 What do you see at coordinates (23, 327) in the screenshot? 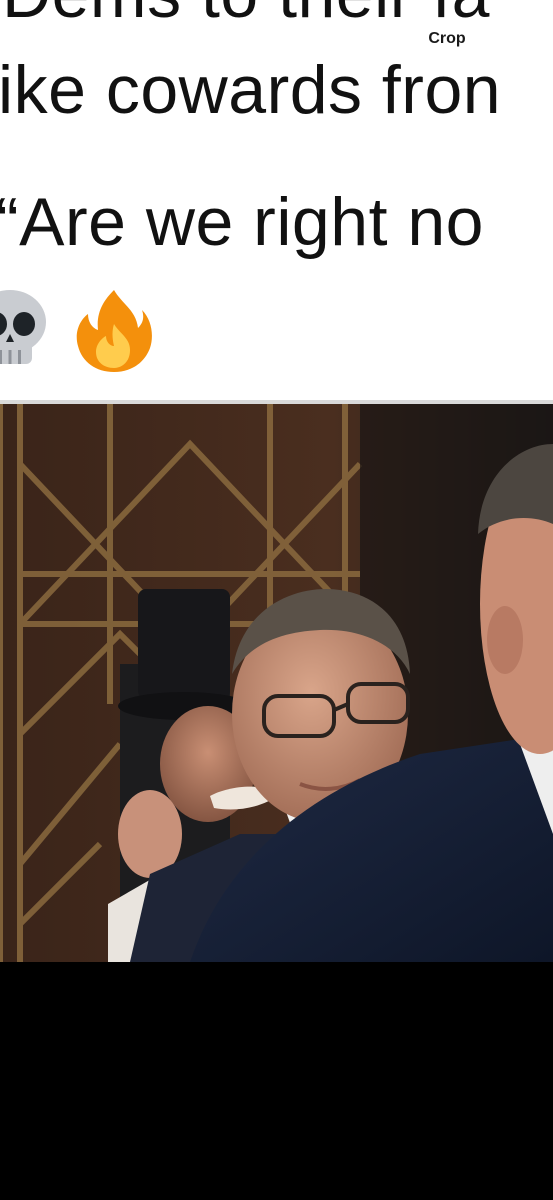
I see `skull-emoji-icon` at bounding box center [23, 327].